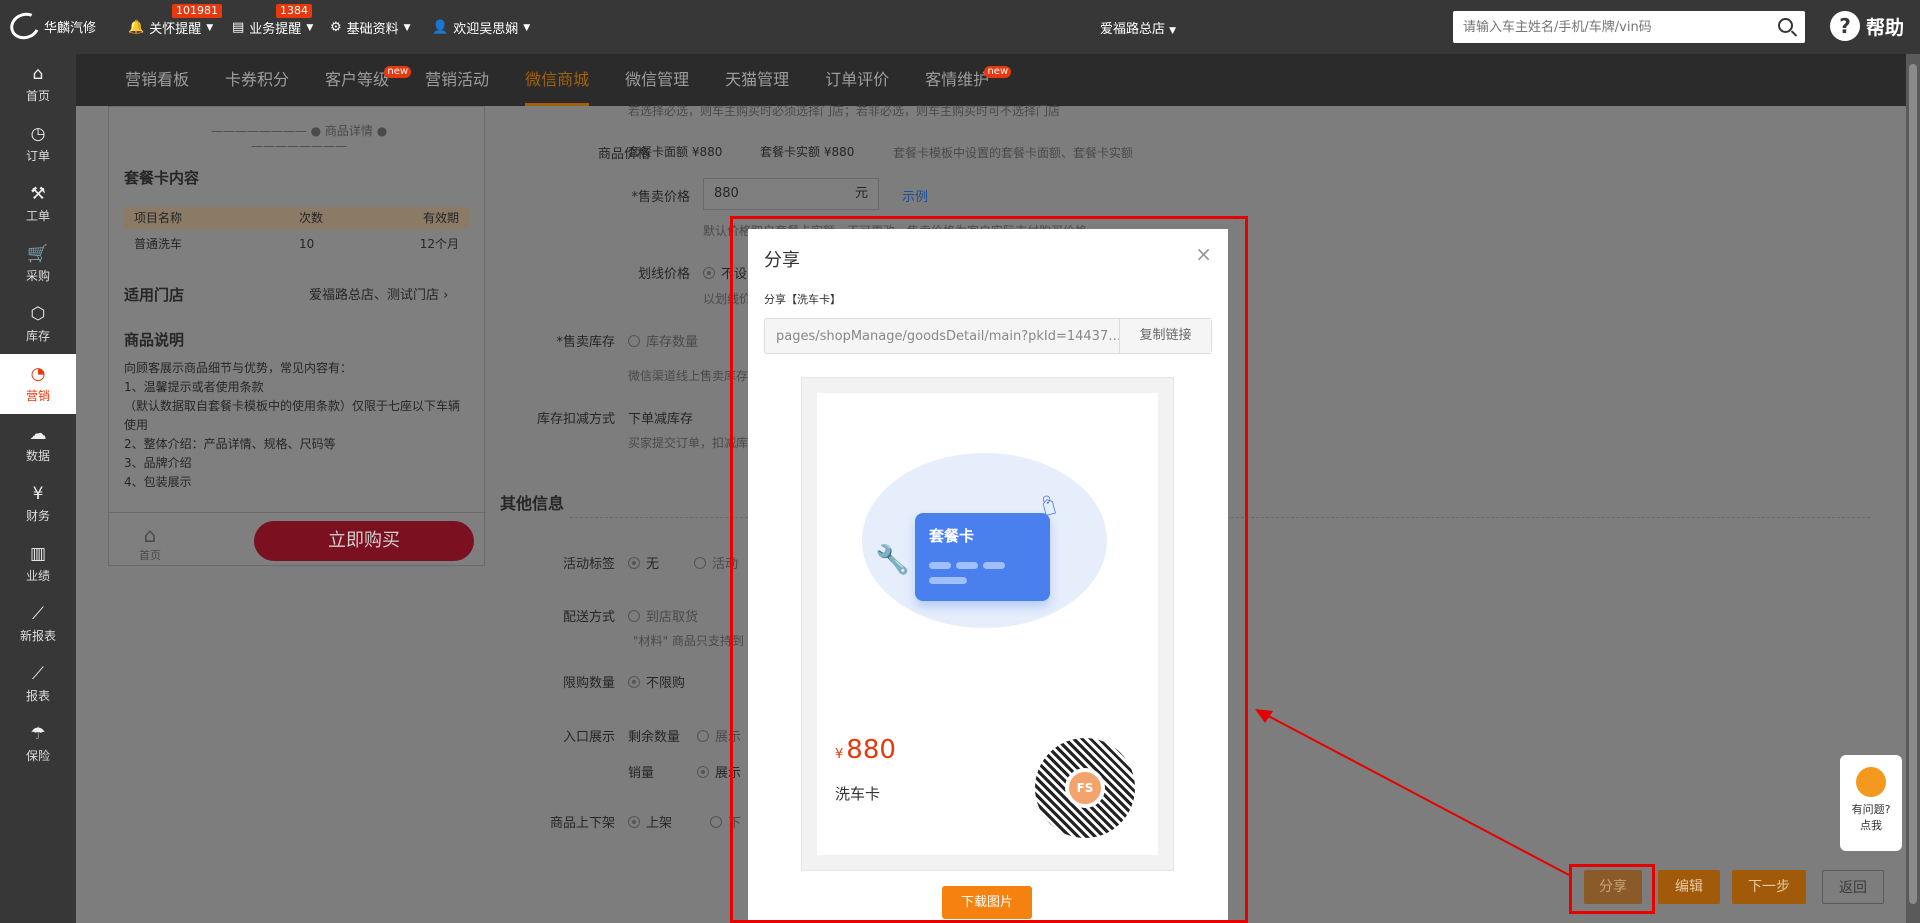 The image size is (1920, 923). I want to click on sidebar-item-label: 营销, so click(37, 396).